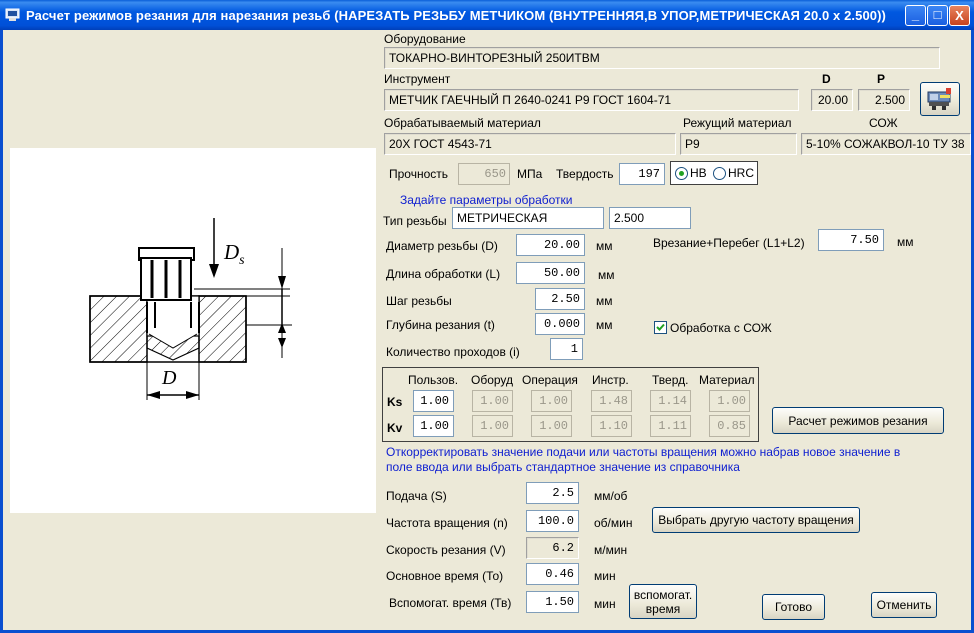 This screenshot has height=633, width=974. Describe the element at coordinates (605, 576) in the screenshot. I see `main-time-unit: мин` at that location.